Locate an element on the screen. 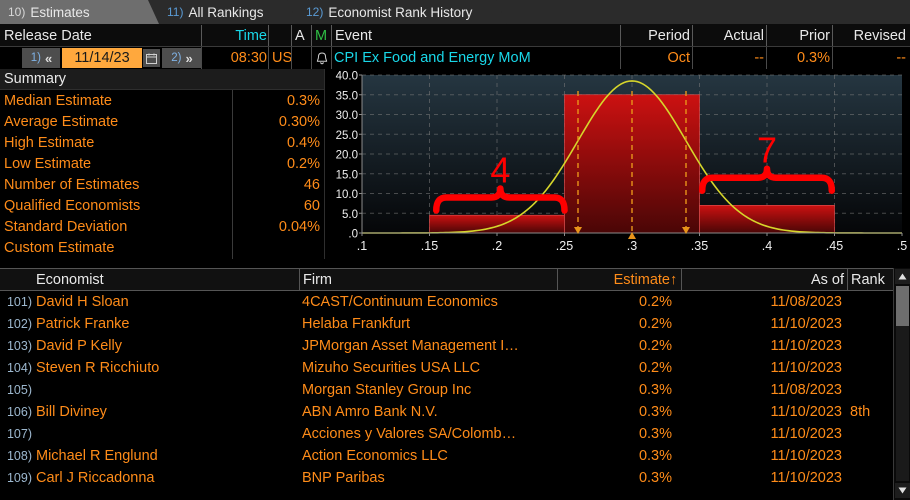 This screenshot has width=910, height=500. table-scrollbar is located at coordinates (901, 384).